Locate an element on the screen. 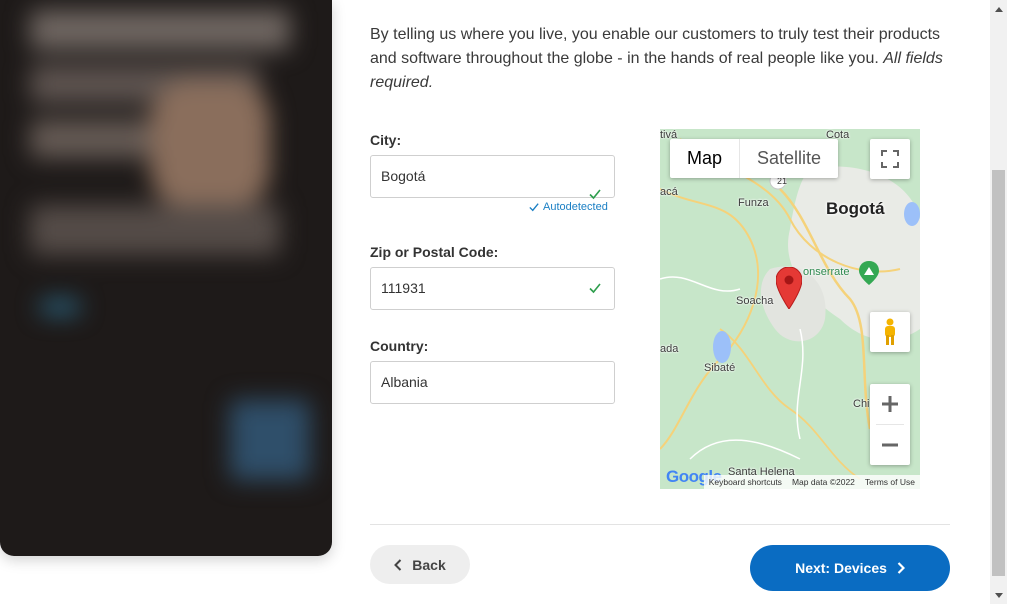 This screenshot has height=604, width=1024. scroll-up-arrow-icon is located at coordinates (998, 9).